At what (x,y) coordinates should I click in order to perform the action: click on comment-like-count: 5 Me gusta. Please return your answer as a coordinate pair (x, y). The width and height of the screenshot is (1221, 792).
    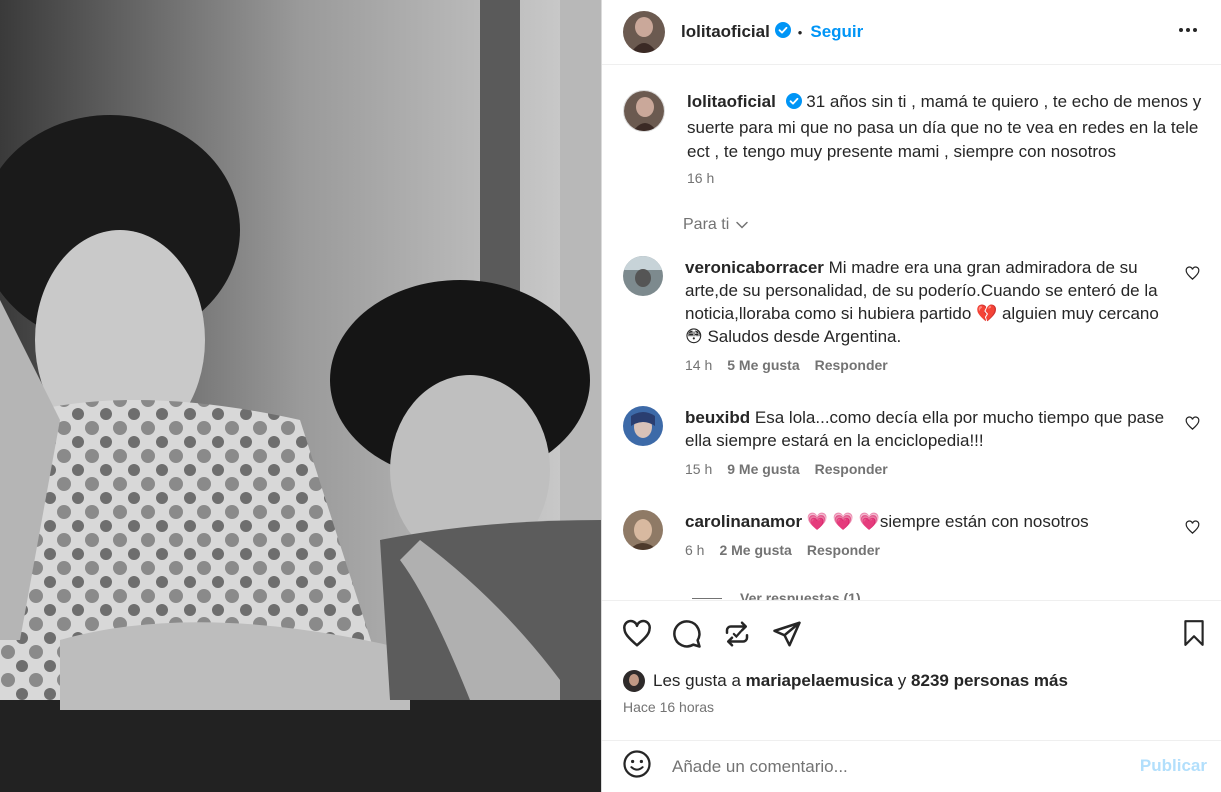
    Looking at the image, I should click on (763, 365).